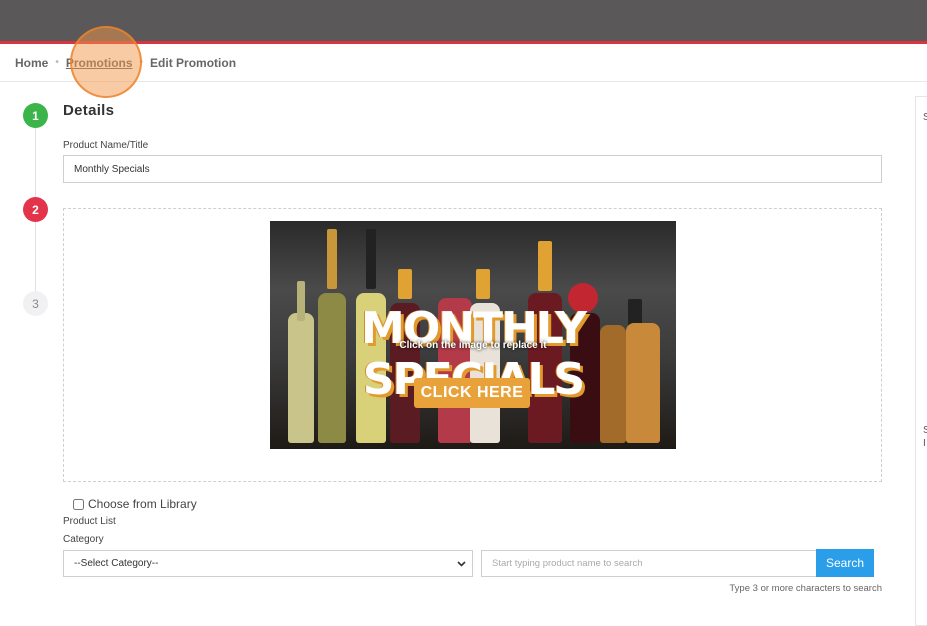  Describe the element at coordinates (268, 563) in the screenshot. I see `category-select: --Select Category--` at that location.